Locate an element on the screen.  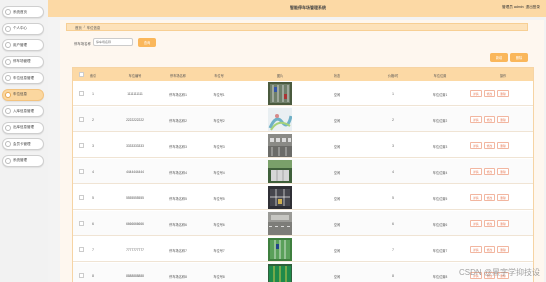
sidebar-item-profile: 个人中心 is located at coordinates (23, 28).